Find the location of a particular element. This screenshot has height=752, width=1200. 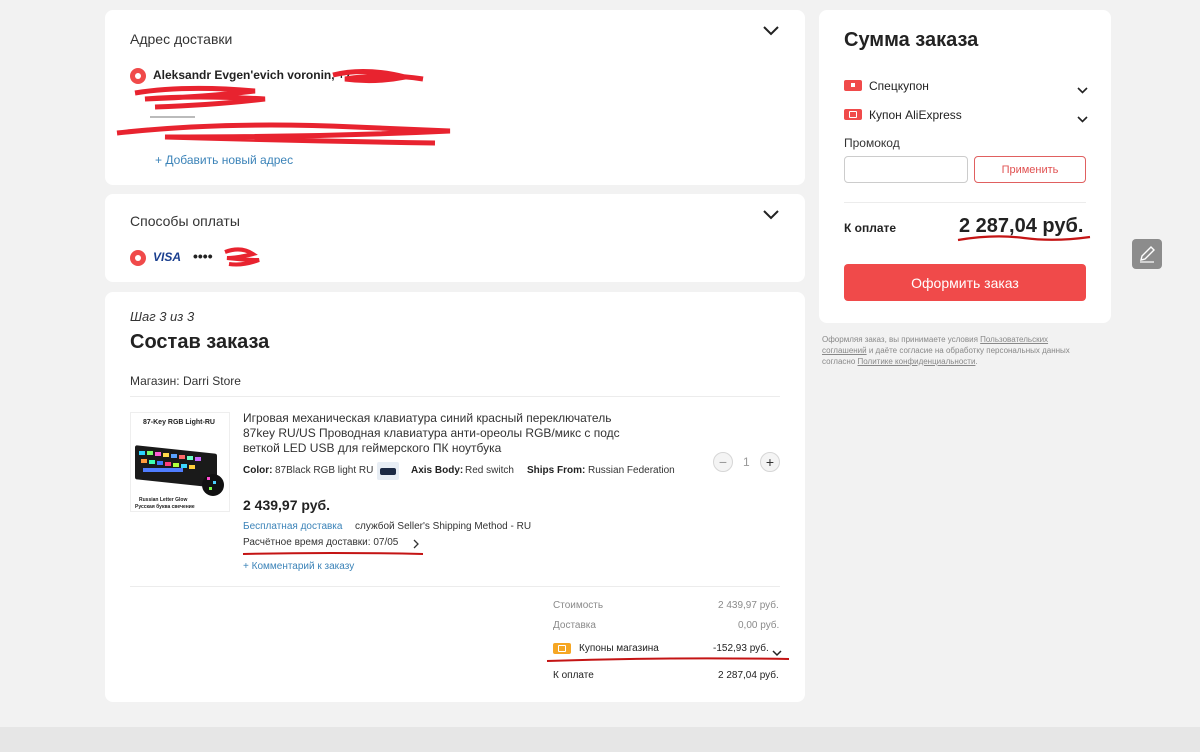

plus-icon: + is located at coordinates (770, 462).